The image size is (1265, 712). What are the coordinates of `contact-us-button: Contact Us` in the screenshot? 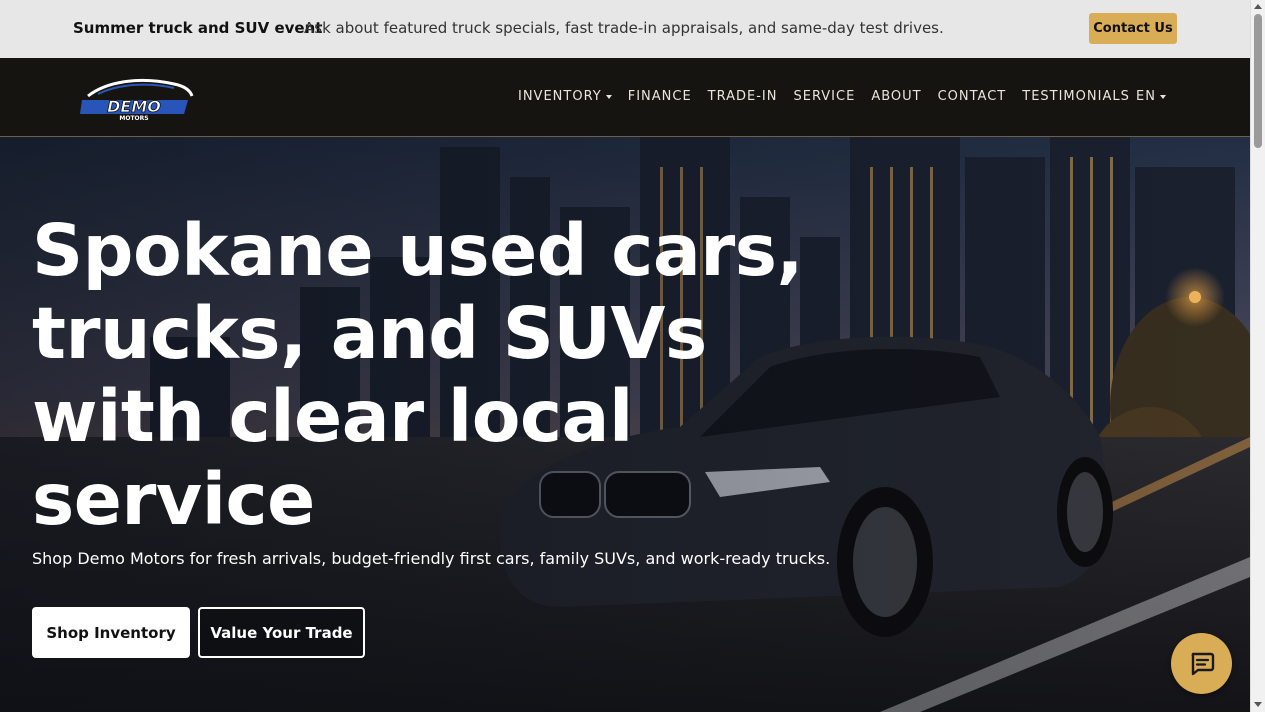 It's located at (1133, 28).